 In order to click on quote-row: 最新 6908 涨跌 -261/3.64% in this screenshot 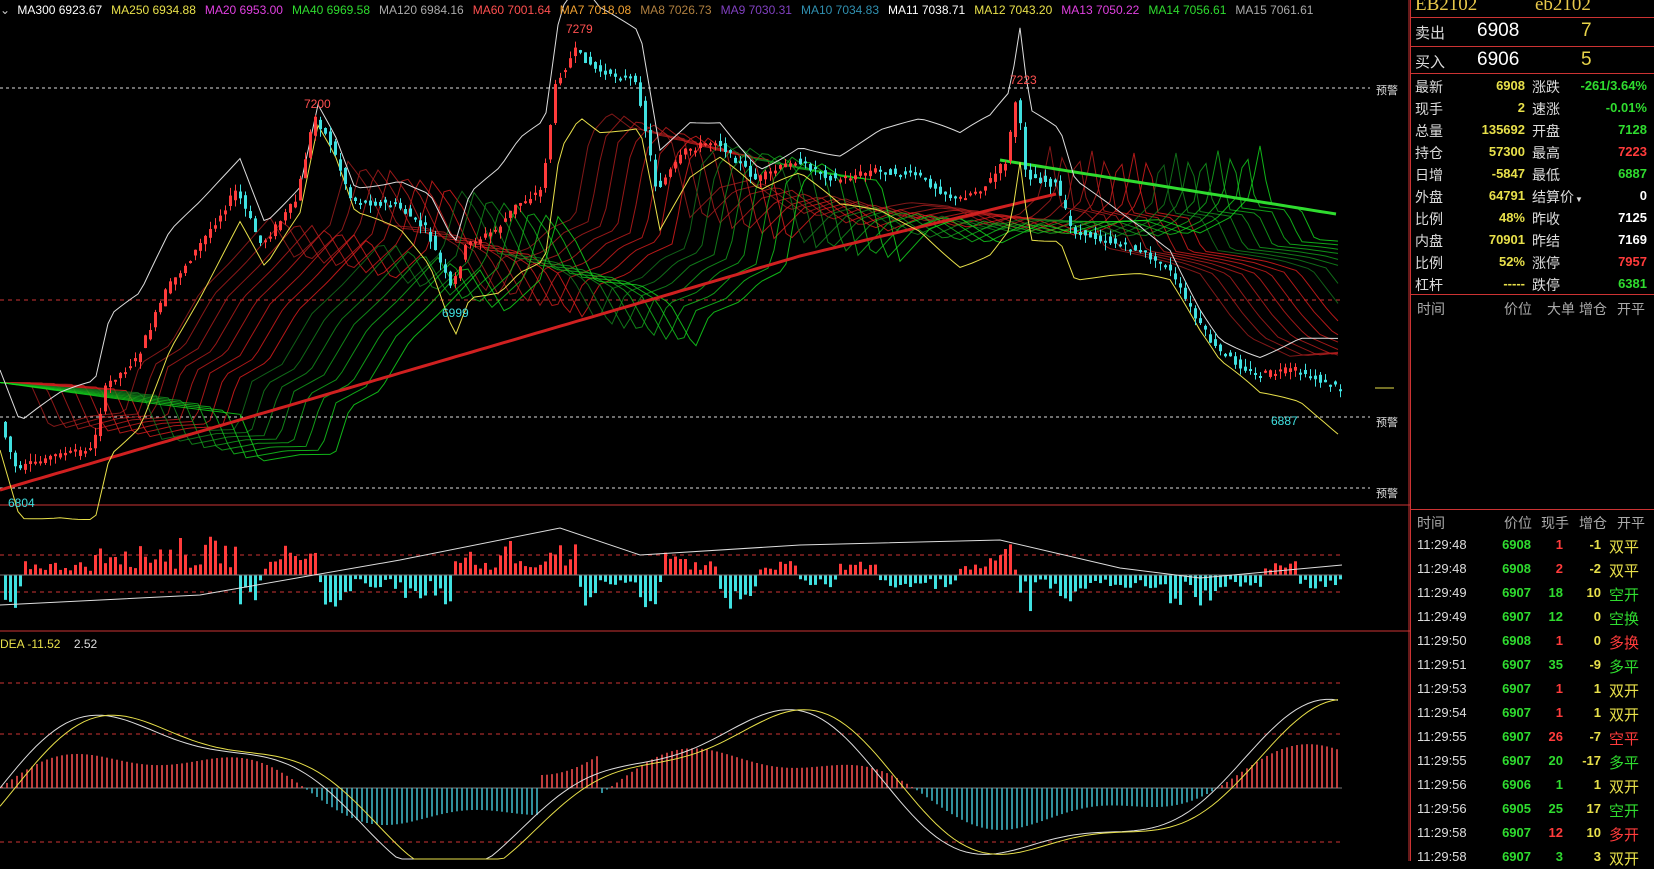, I will do `click(1532, 86)`.